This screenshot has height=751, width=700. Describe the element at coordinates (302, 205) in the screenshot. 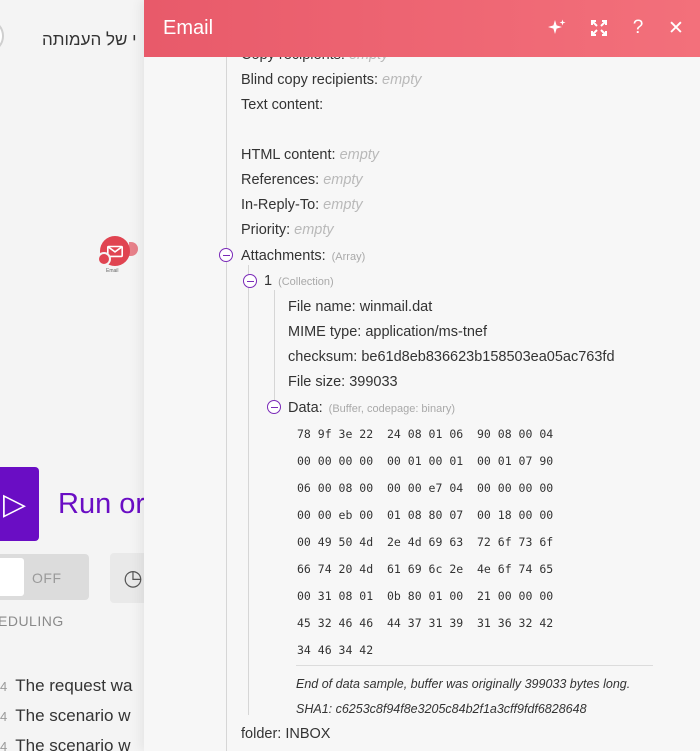

I see `field-in-reply-to: In-Reply-To: empty` at that location.